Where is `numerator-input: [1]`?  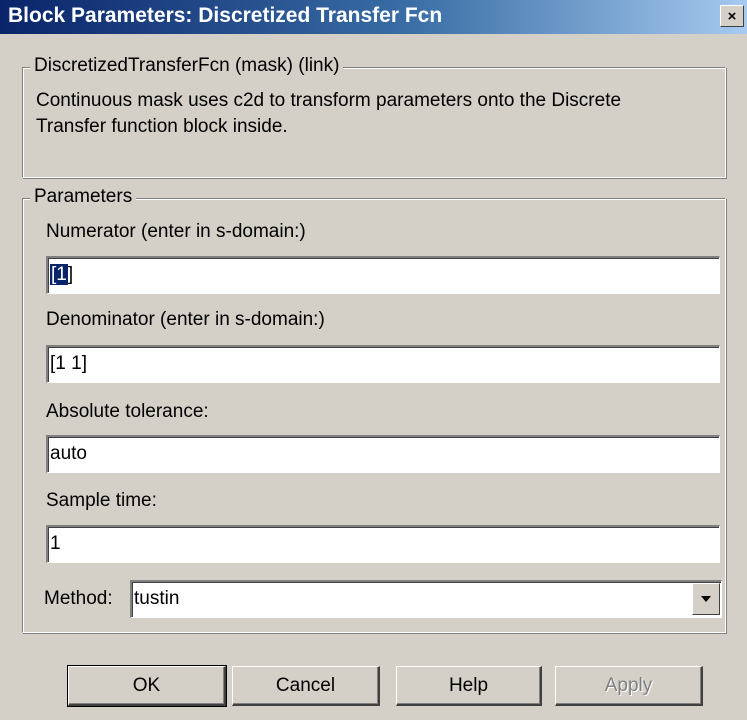
numerator-input: [1] is located at coordinates (383, 275).